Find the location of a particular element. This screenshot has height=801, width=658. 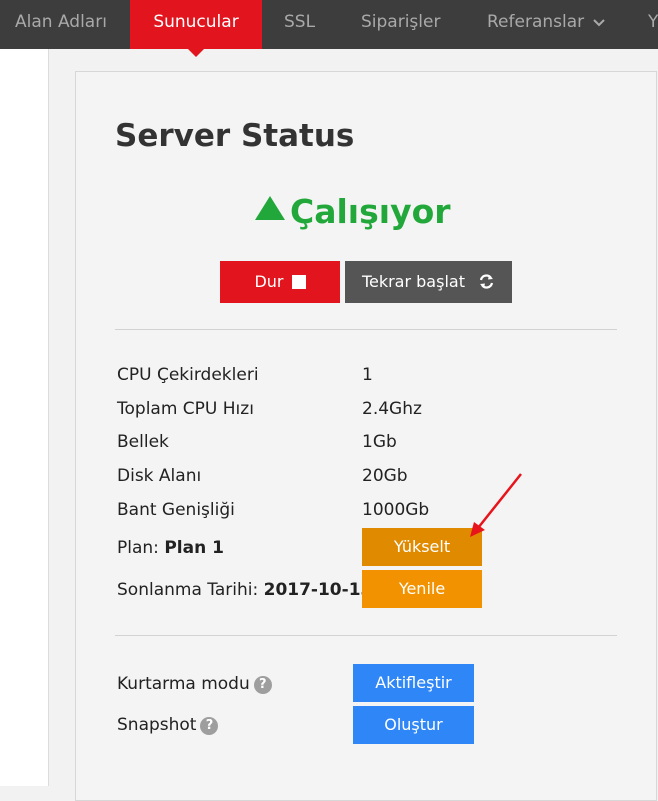

plan-row: Plan: Plan 1 is located at coordinates (170, 548).